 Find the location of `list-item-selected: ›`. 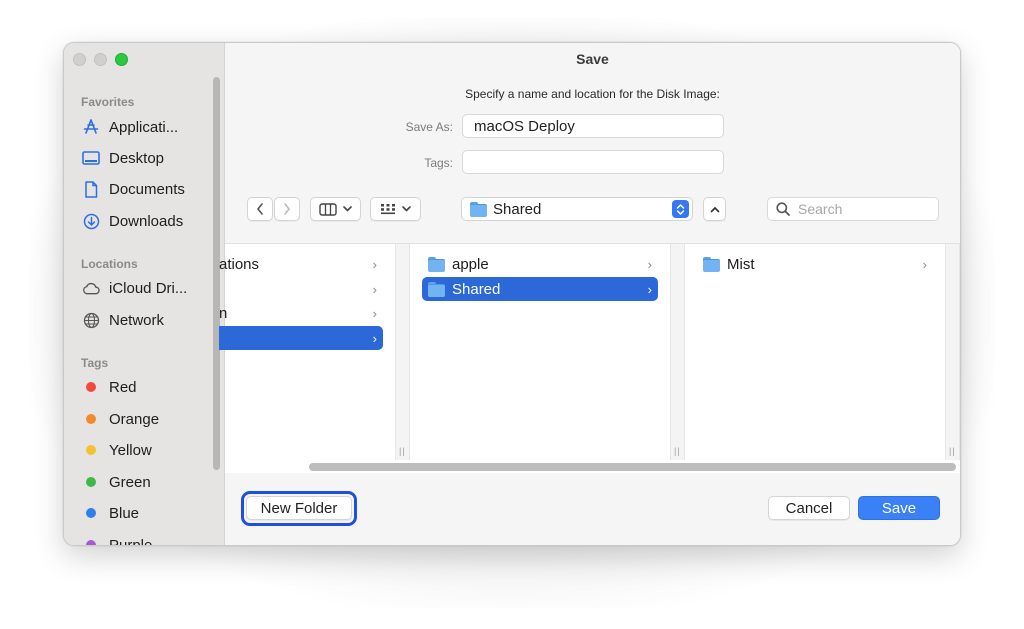

list-item-selected: › is located at coordinates (301, 338).